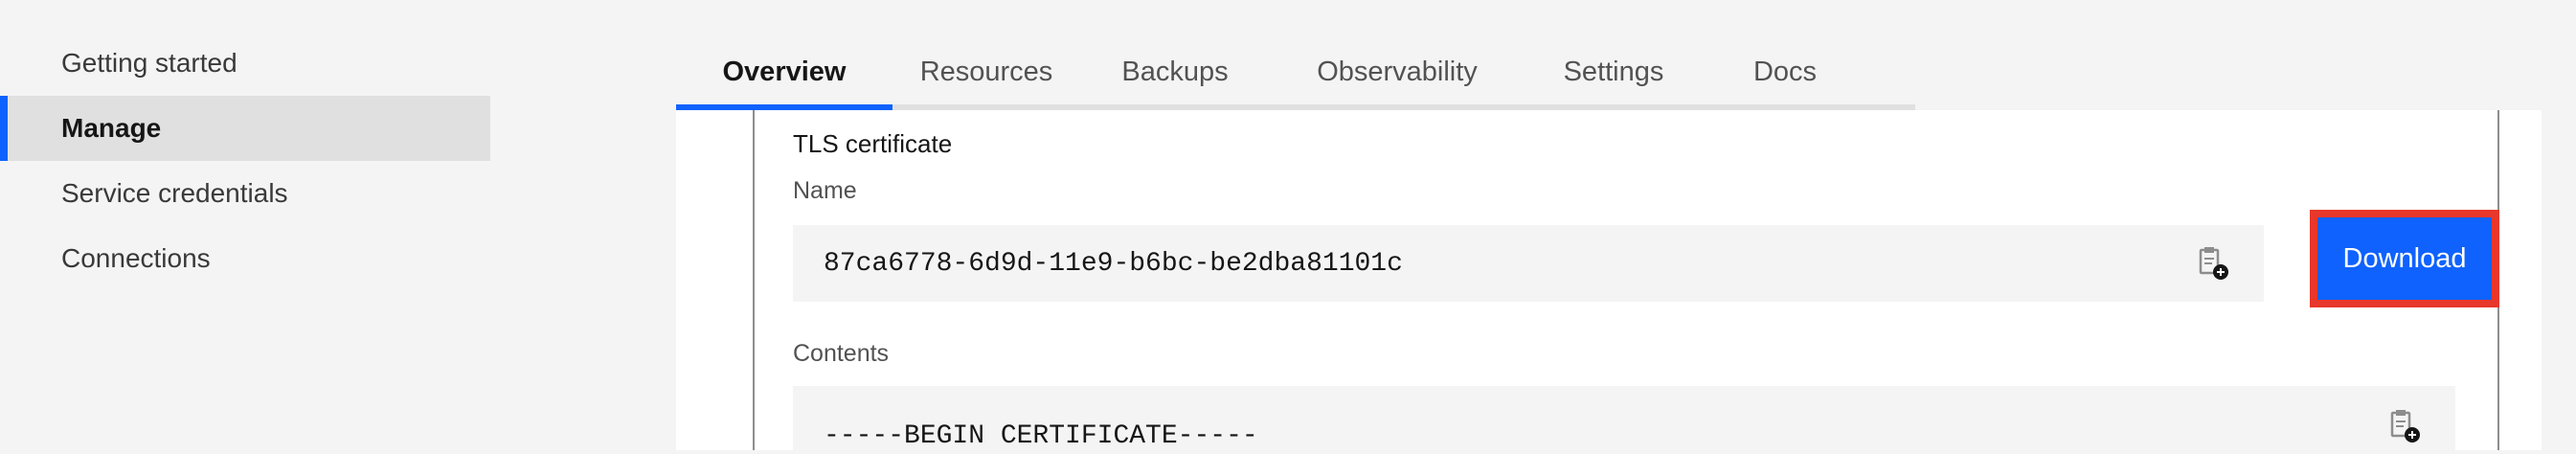 The width and height of the screenshot is (2576, 454). What do you see at coordinates (149, 63) in the screenshot?
I see `sidebar-item-label: Getting started` at bounding box center [149, 63].